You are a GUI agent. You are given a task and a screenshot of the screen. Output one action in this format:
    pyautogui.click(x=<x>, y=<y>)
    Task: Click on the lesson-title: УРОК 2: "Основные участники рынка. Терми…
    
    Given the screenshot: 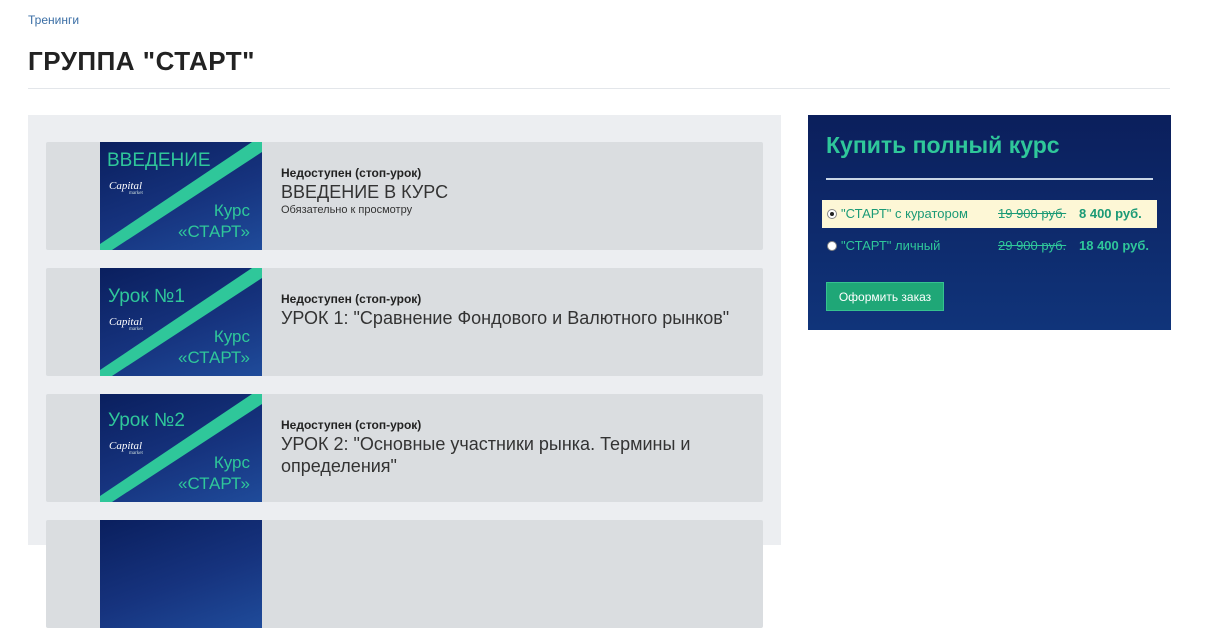 What is the action you would take?
    pyautogui.click(x=511, y=455)
    